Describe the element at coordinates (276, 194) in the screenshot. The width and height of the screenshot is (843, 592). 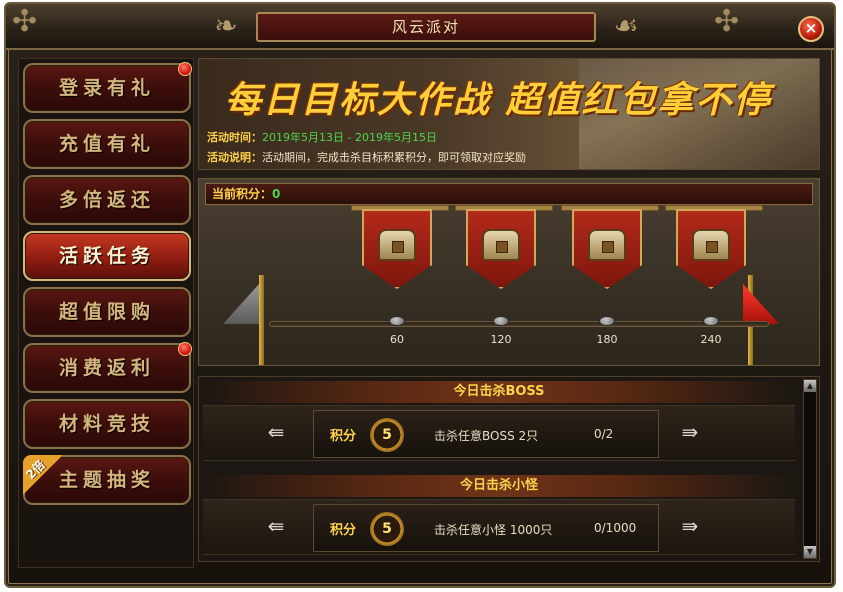
I see `current-points-value: 0` at that location.